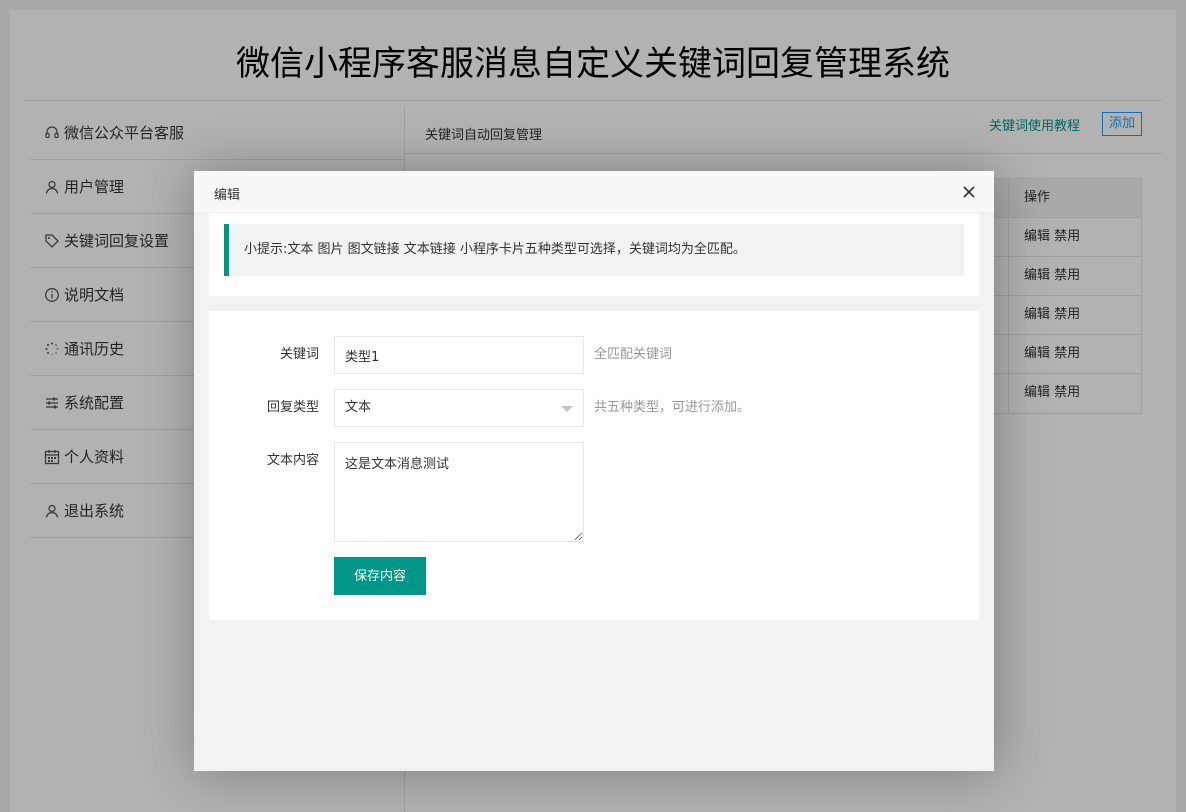 This screenshot has width=1186, height=812. Describe the element at coordinates (292, 407) in the screenshot. I see `reply-type-label: 回复类型` at that location.